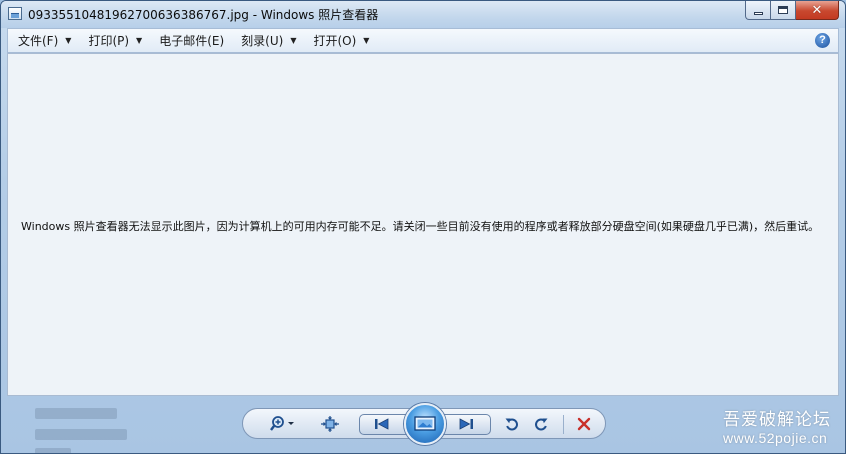  I want to click on actual-size-button, so click(330, 424).